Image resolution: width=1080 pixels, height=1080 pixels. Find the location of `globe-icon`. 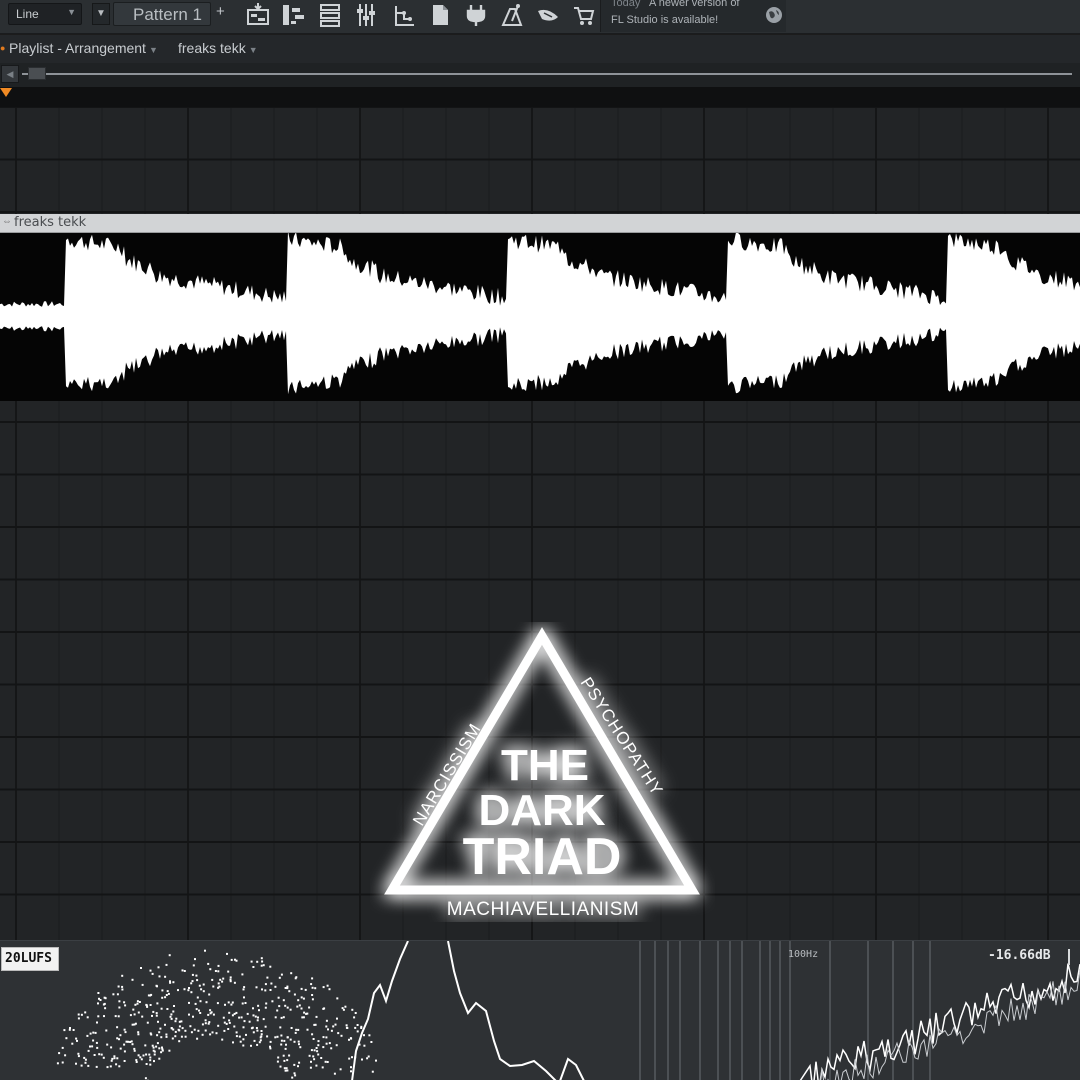

globe-icon is located at coordinates (774, 17).